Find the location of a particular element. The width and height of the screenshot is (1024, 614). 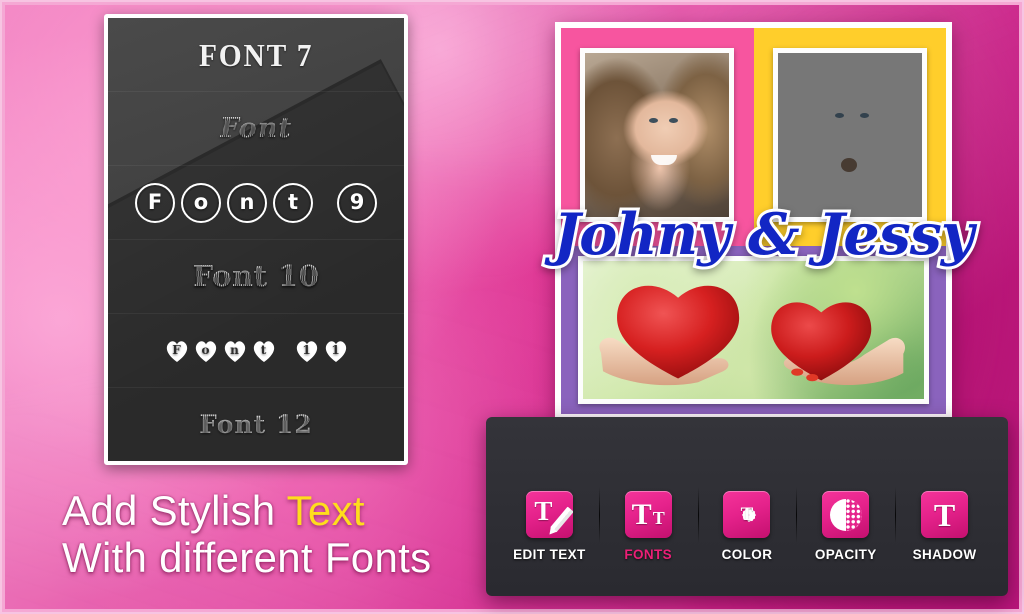

tagline-text-highlight: Text is located at coordinates (325, 510).